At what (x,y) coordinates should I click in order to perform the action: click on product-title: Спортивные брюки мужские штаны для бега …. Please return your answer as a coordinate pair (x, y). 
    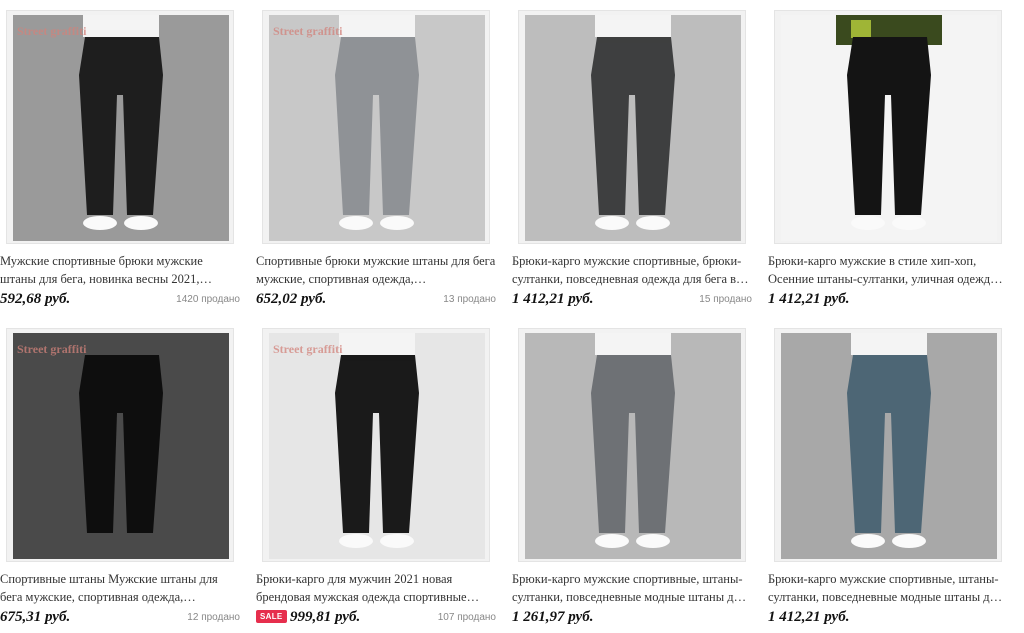
    Looking at the image, I should click on (376, 270).